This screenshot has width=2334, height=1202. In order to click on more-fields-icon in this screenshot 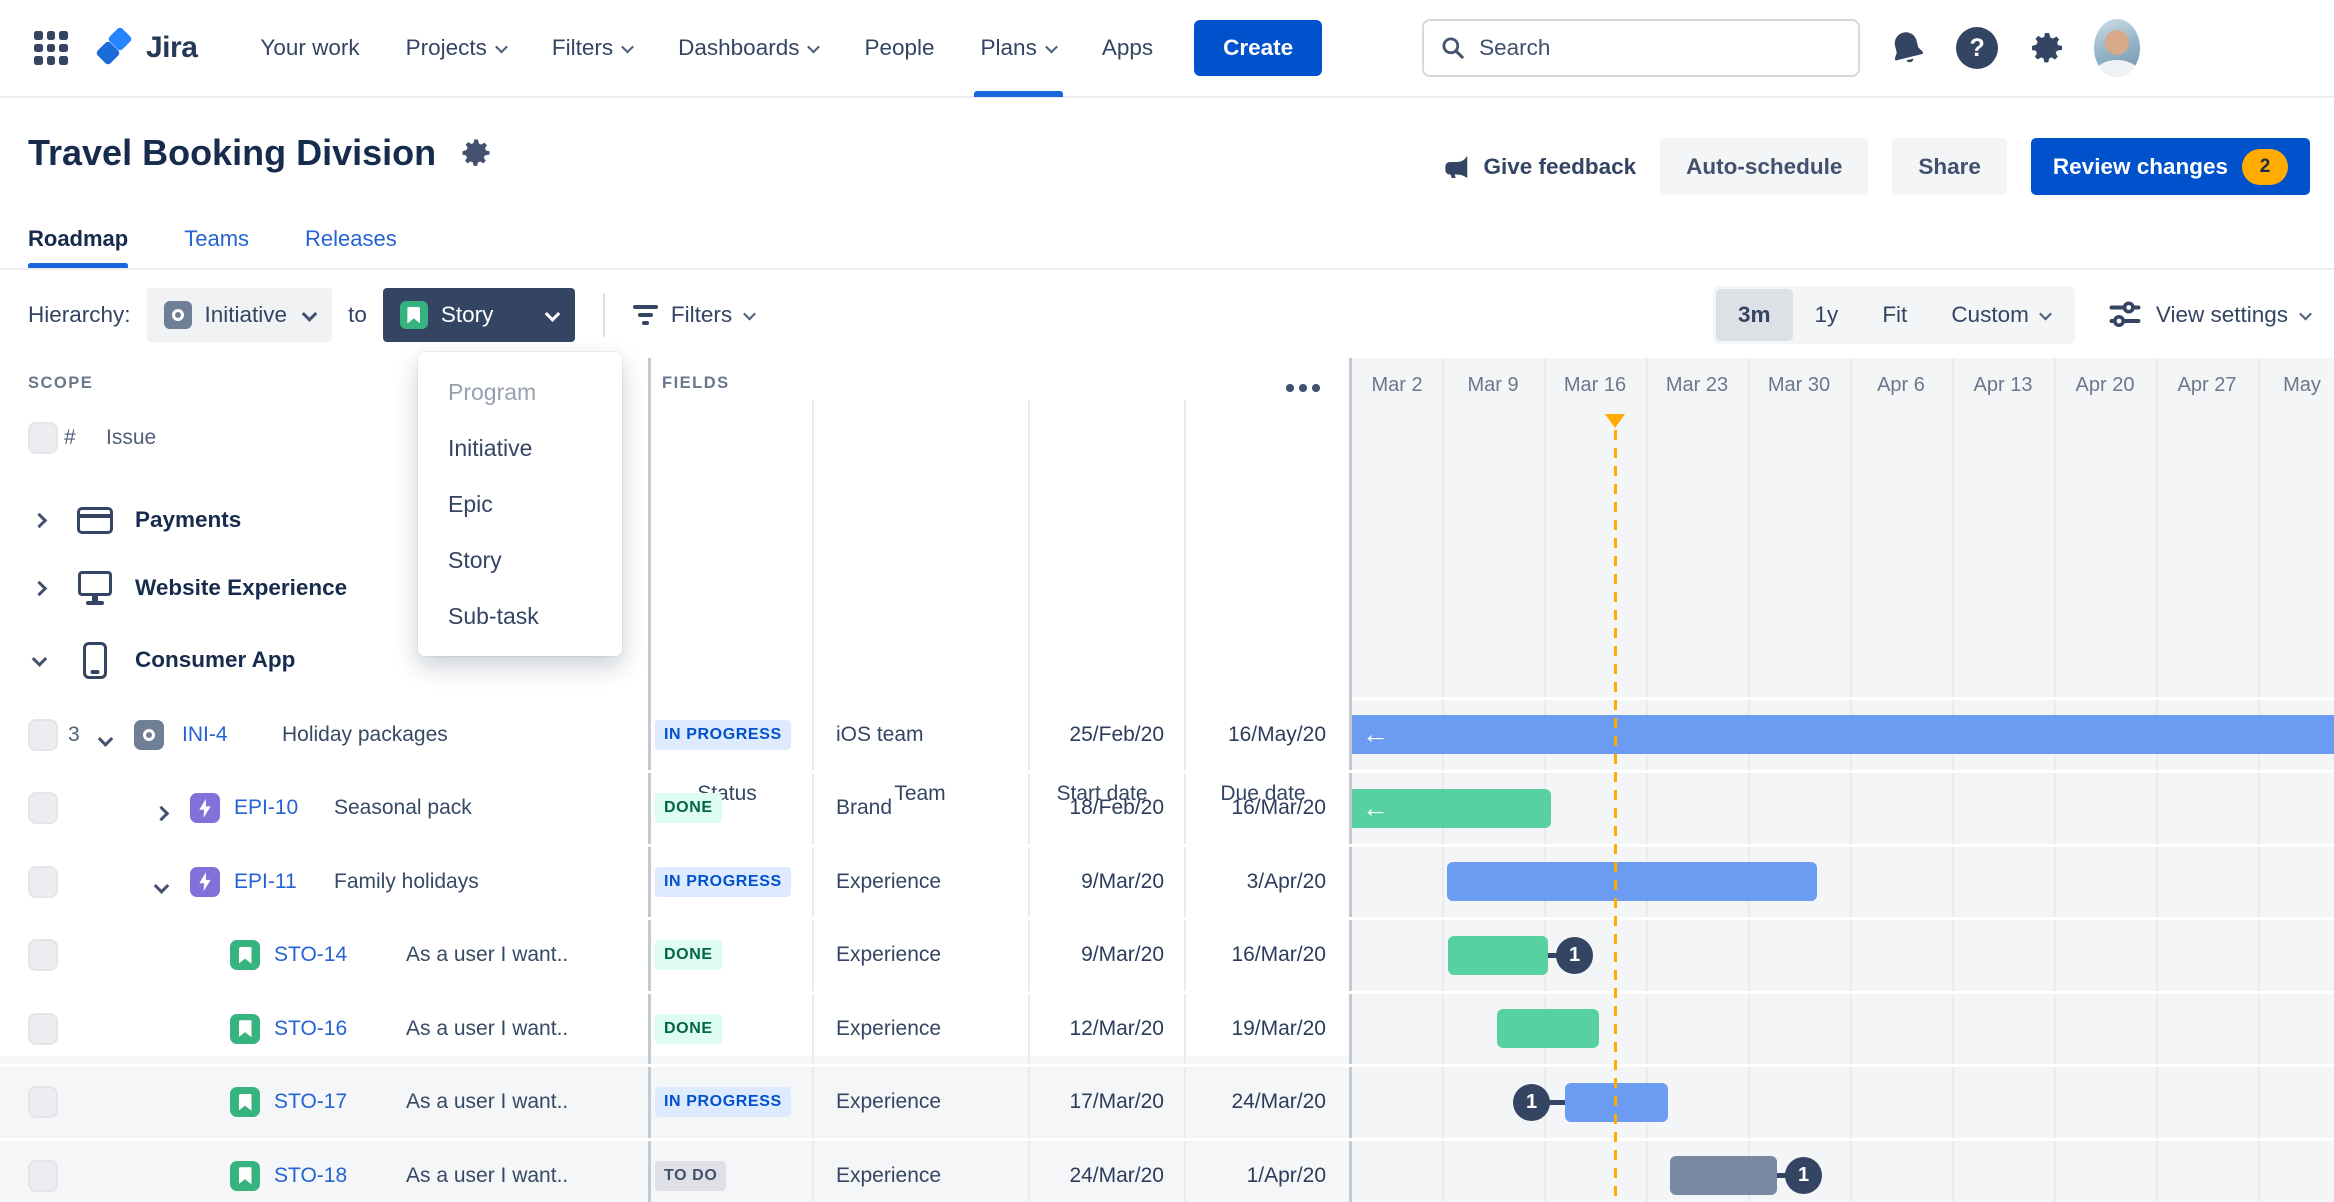, I will do `click(1303, 388)`.